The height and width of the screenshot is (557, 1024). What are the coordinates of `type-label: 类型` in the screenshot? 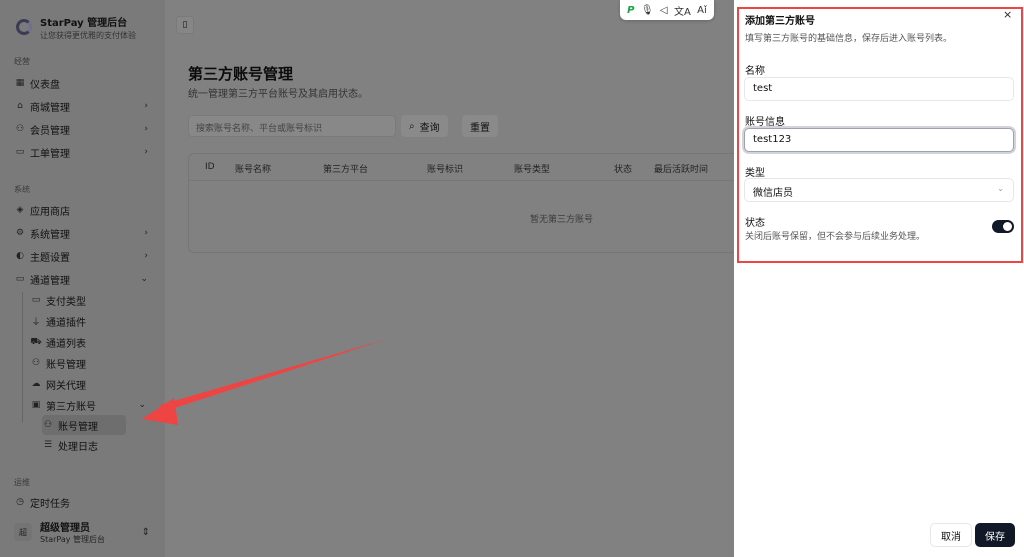 It's located at (755, 173).